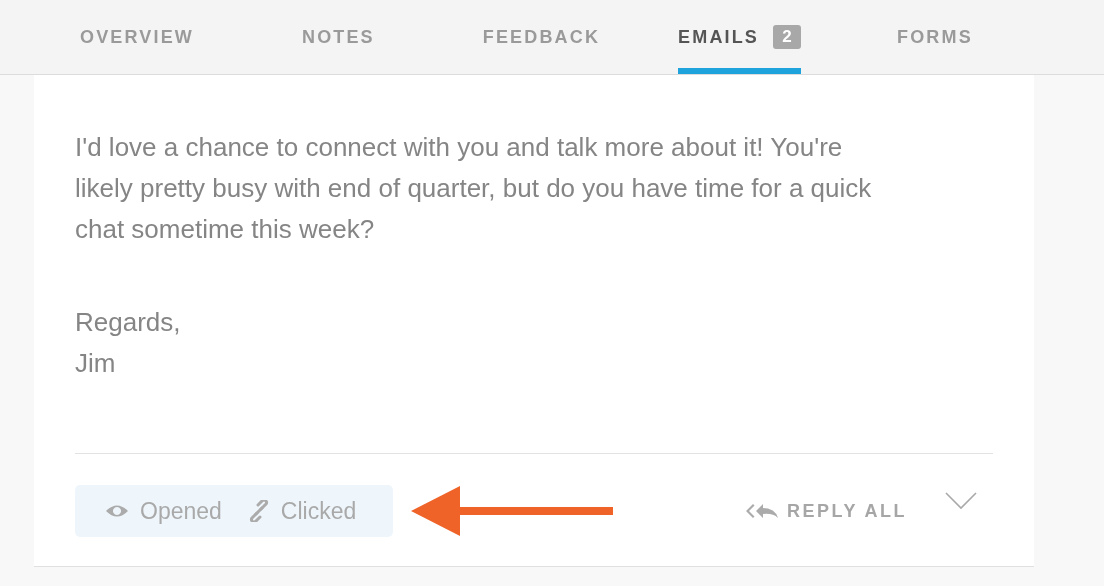 The width and height of the screenshot is (1104, 586). What do you see at coordinates (826, 511) in the screenshot?
I see `reply-all-button: REPLY ALL` at bounding box center [826, 511].